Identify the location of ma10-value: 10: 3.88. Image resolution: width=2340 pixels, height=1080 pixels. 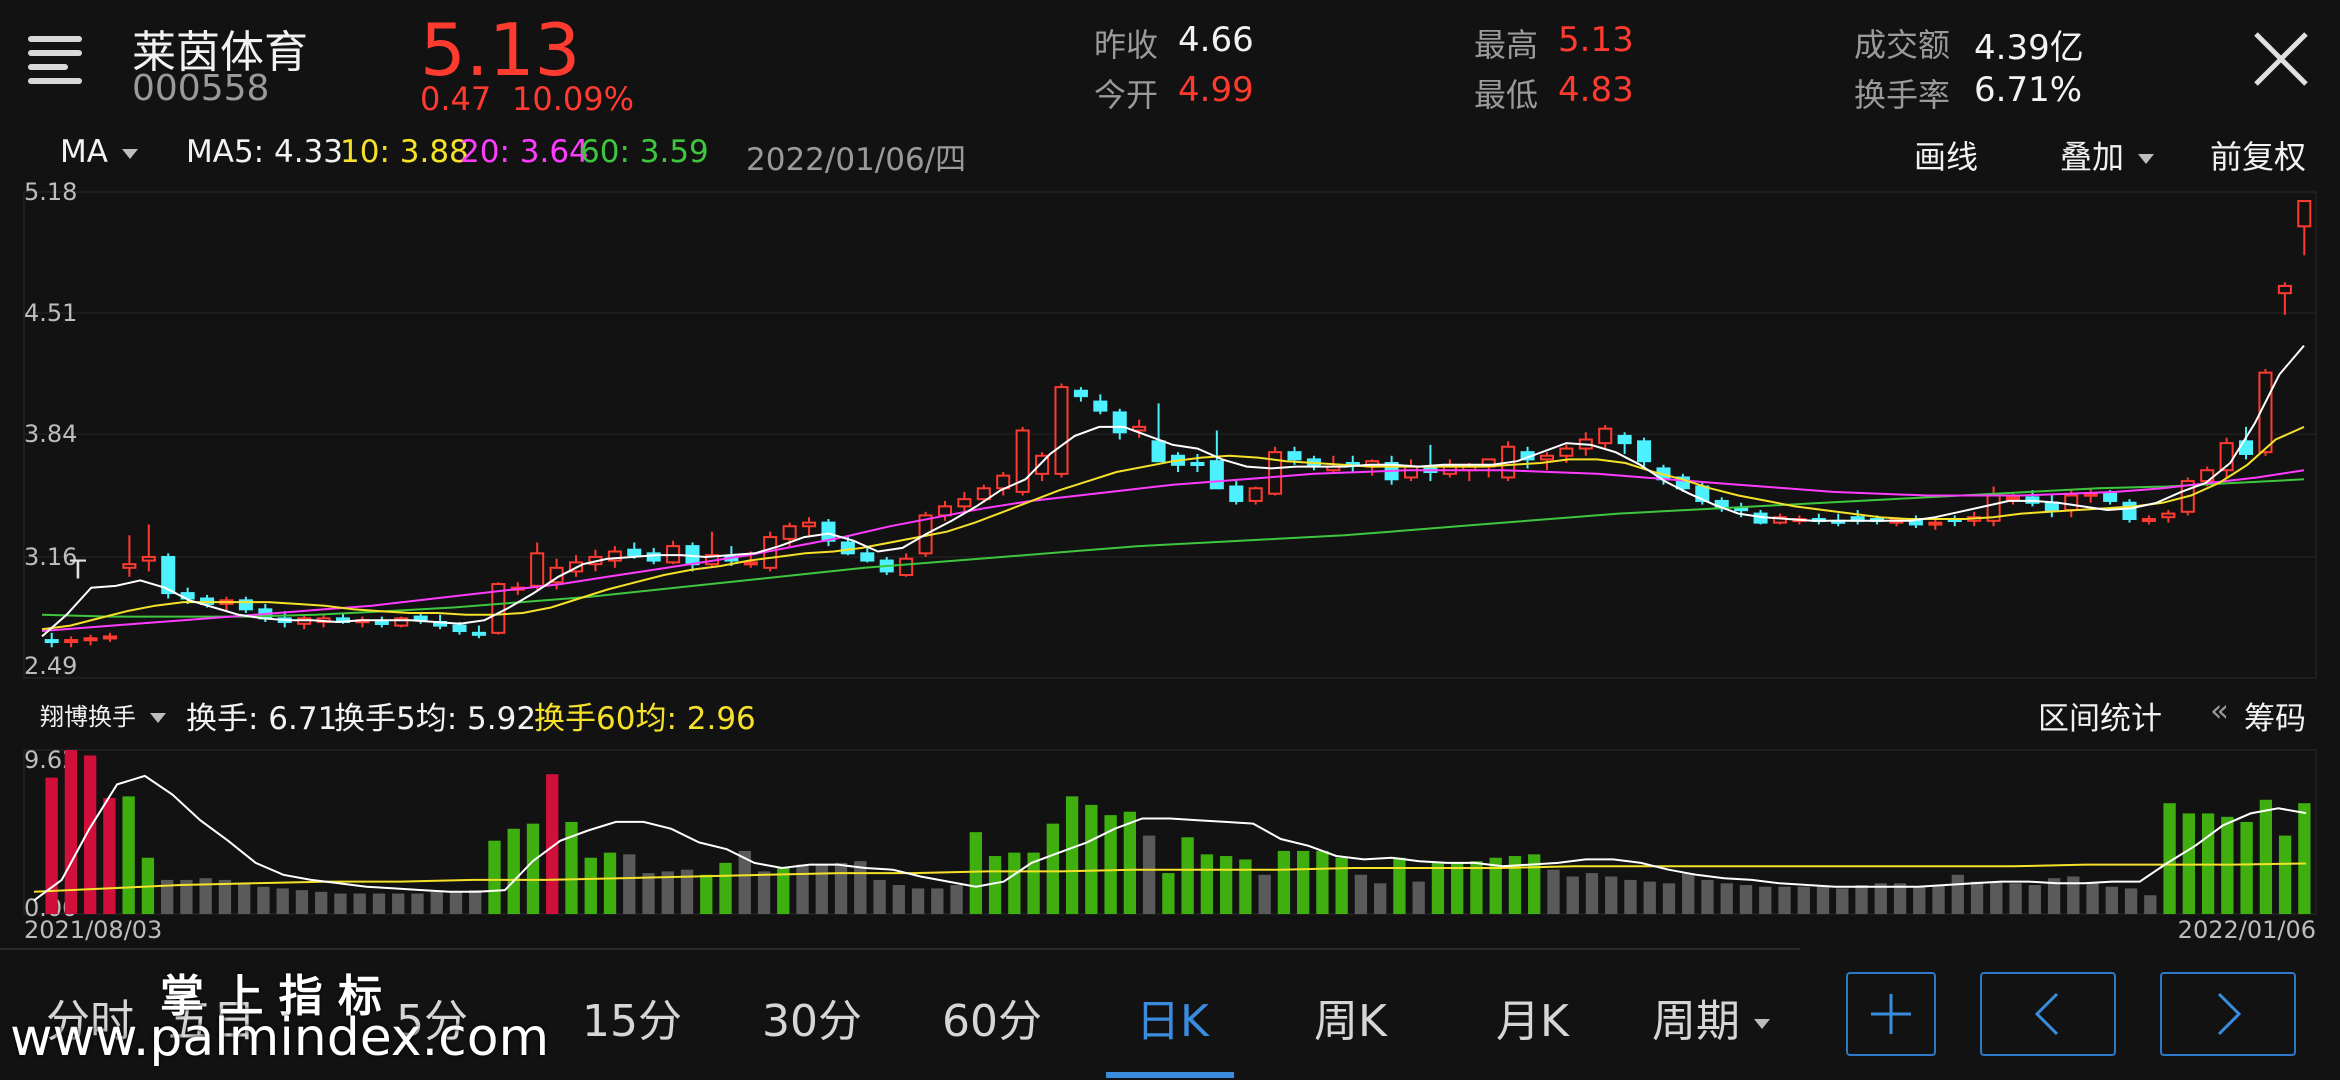
(404, 152).